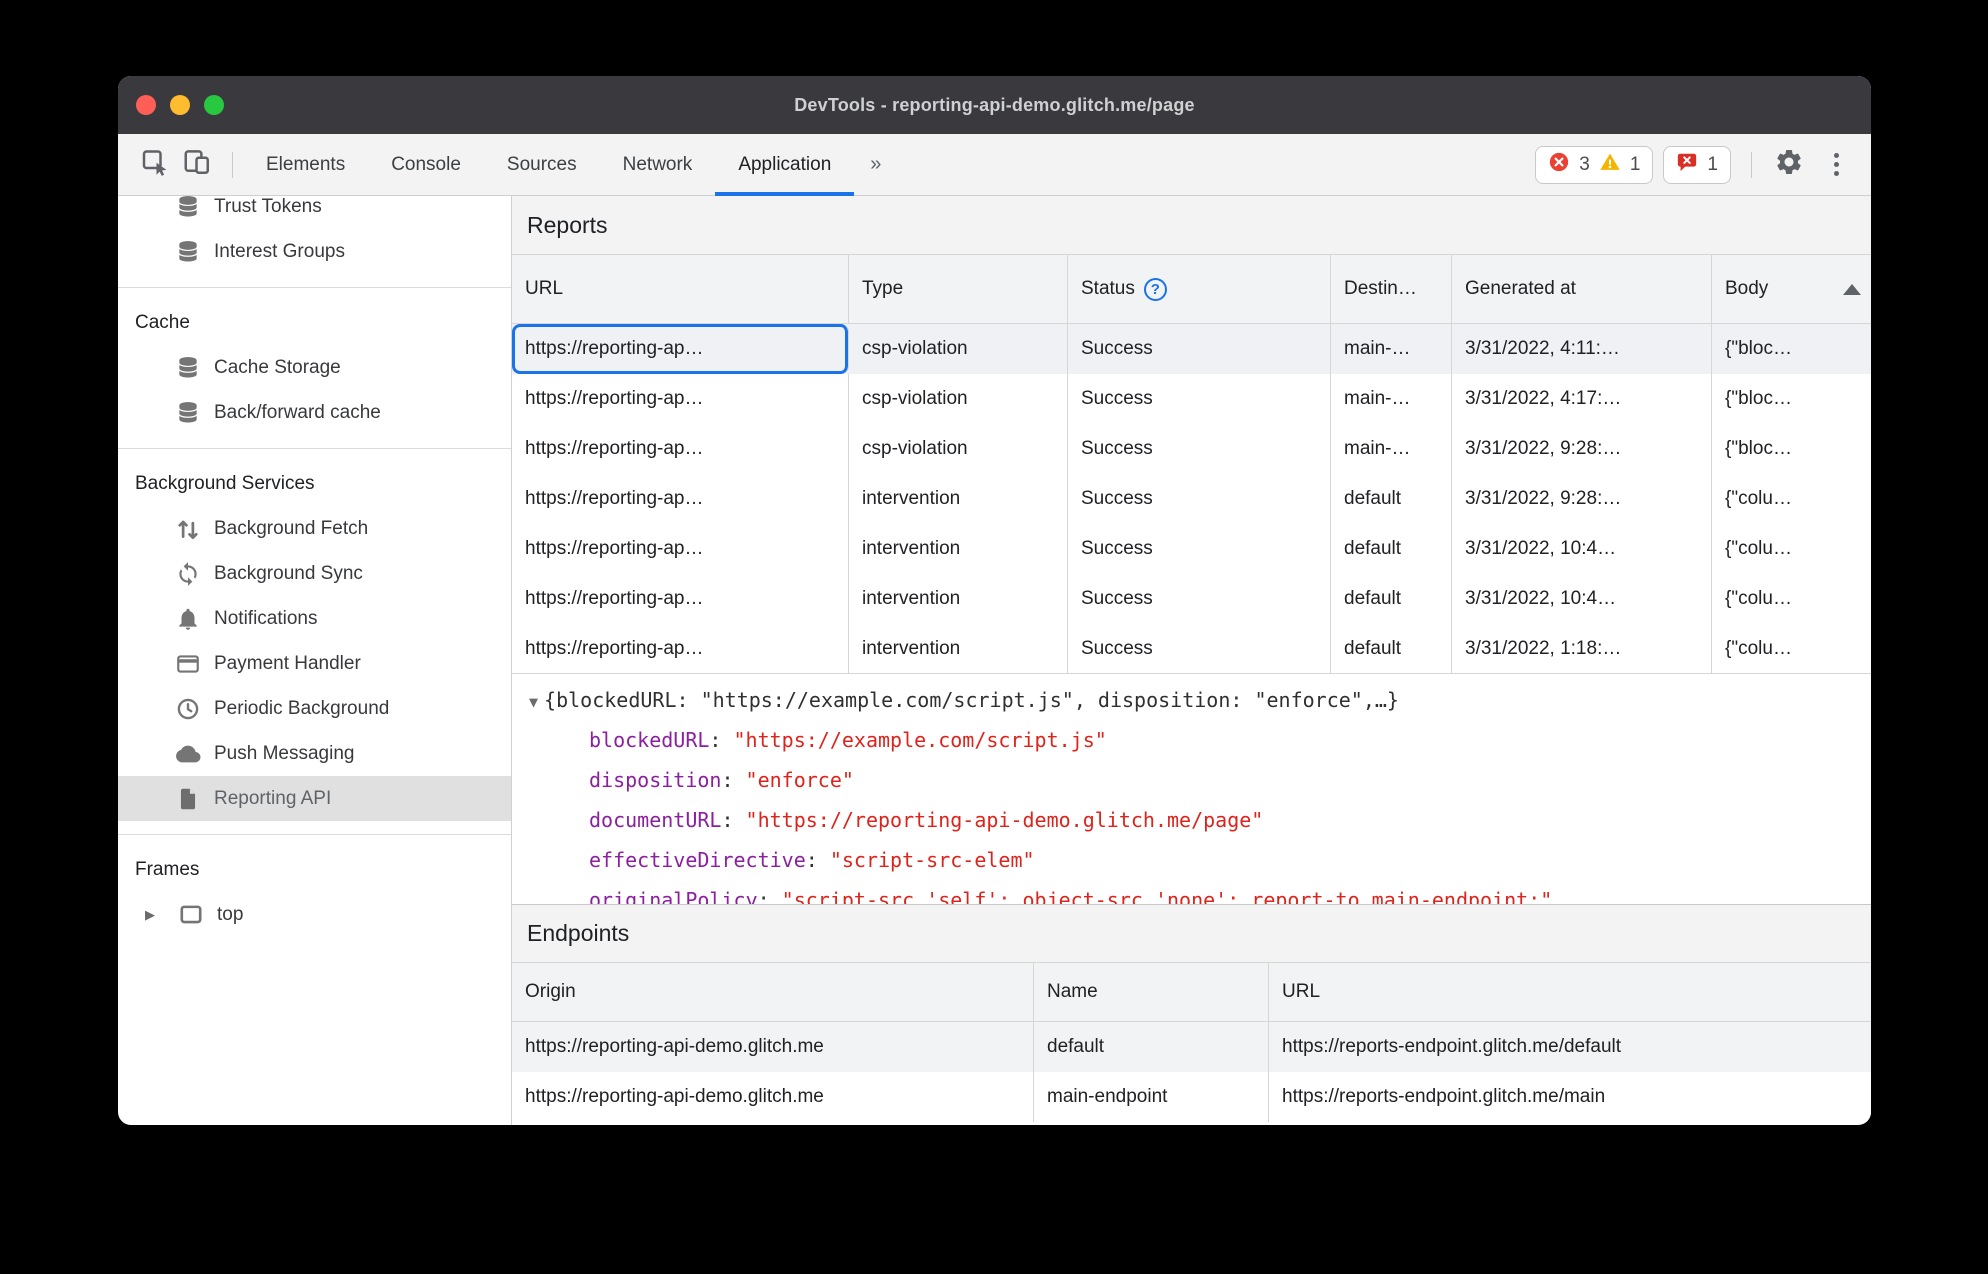 The image size is (1988, 1274). What do you see at coordinates (188, 529) in the screenshot?
I see `up-down-arrows-icon` at bounding box center [188, 529].